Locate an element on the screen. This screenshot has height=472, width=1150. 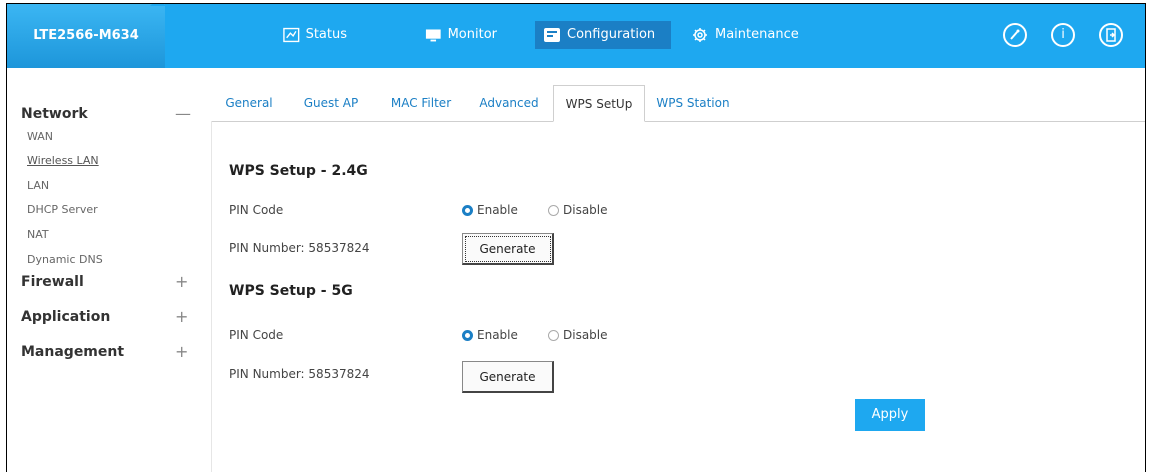
nav-status-label: Status is located at coordinates (326, 34).